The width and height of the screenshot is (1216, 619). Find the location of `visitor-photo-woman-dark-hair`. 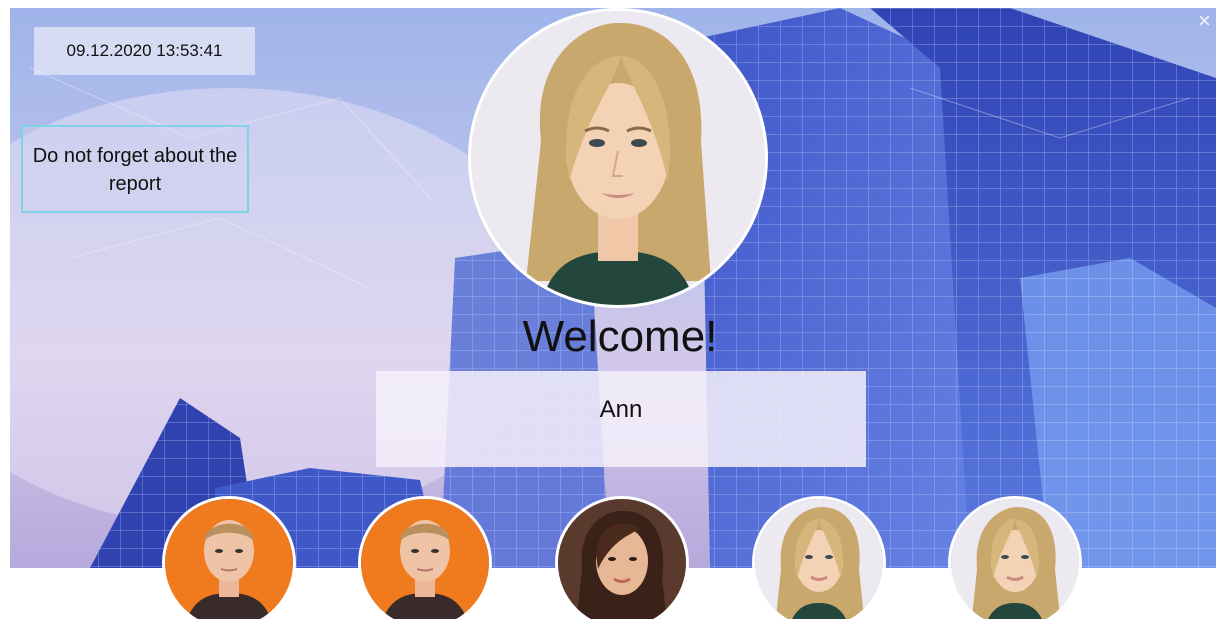

visitor-photo-woman-dark-hair is located at coordinates (622, 559).